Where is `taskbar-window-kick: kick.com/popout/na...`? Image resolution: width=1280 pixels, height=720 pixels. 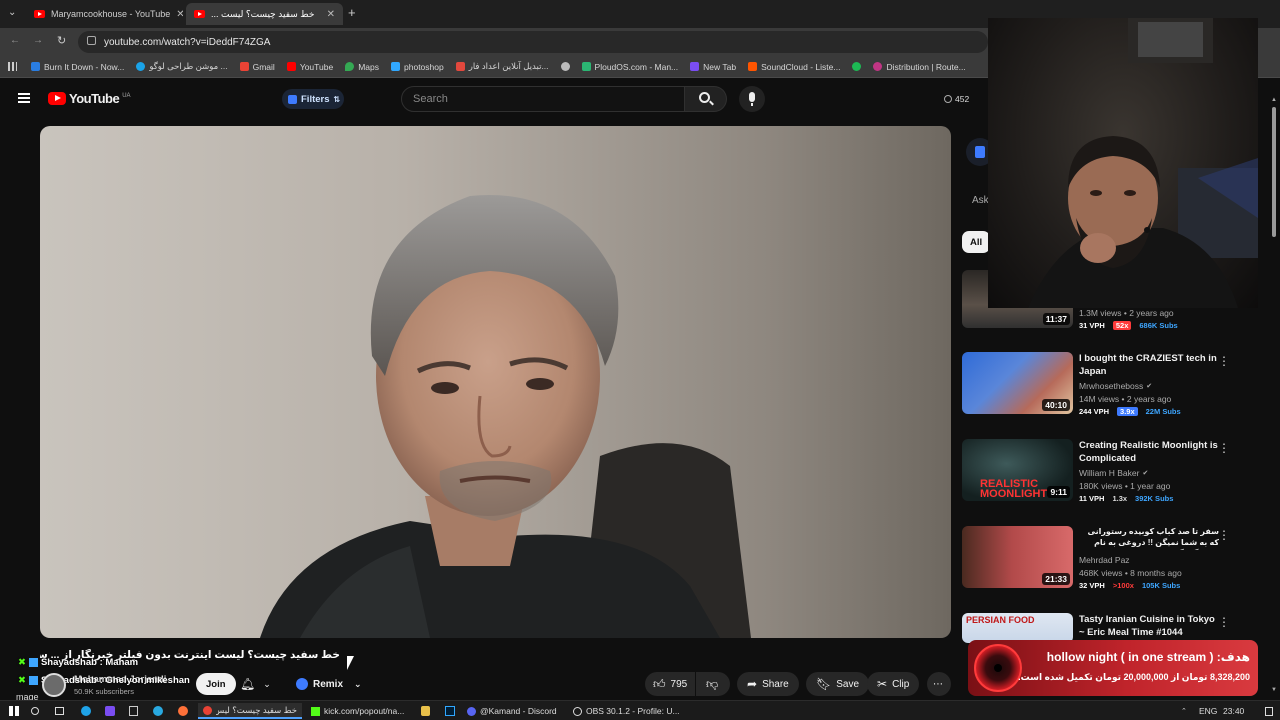 taskbar-window-kick: kick.com/popout/na... is located at coordinates (359, 711).